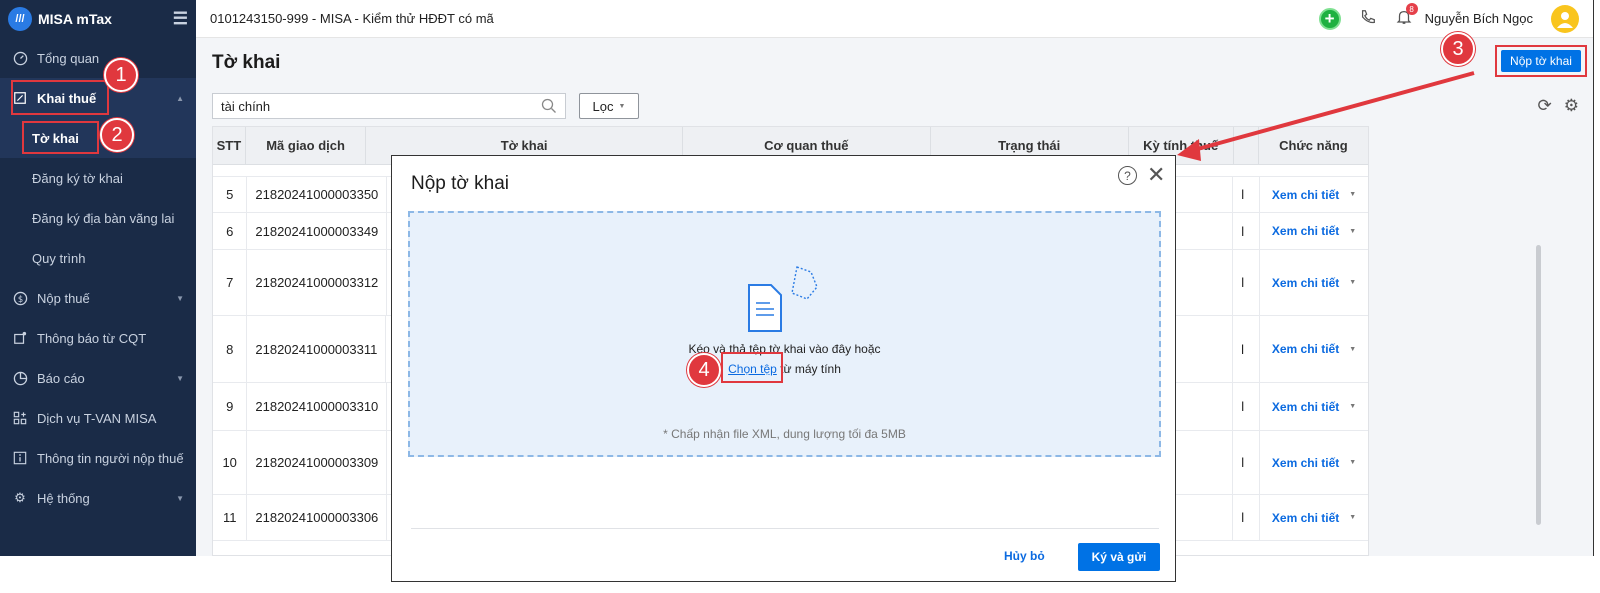 This screenshot has height=593, width=1600. Describe the element at coordinates (783, 299) in the screenshot. I see `file-upload-icon` at that location.